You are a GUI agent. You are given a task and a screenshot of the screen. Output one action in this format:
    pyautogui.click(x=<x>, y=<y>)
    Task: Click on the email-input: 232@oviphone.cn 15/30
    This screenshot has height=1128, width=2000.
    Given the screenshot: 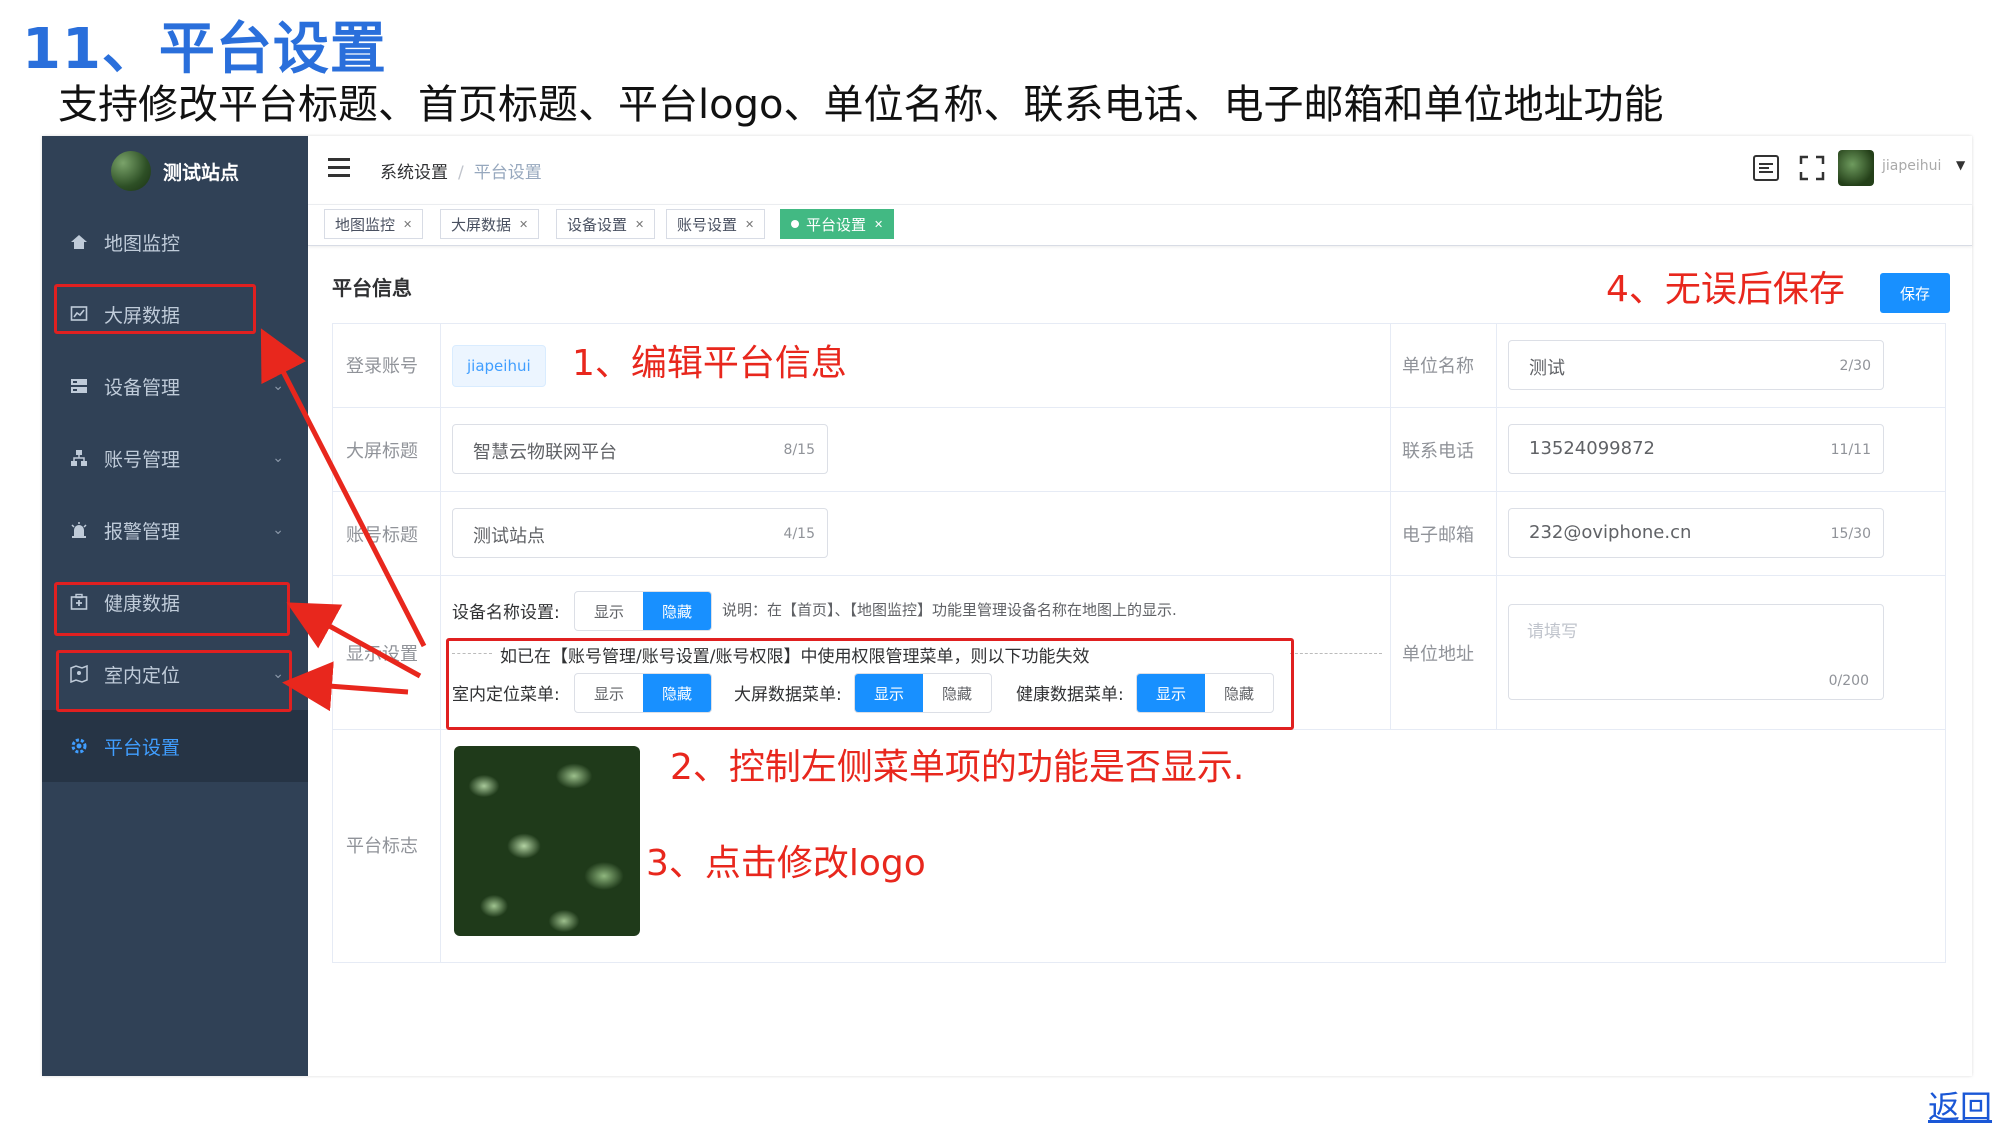 What is the action you would take?
    pyautogui.click(x=1696, y=533)
    